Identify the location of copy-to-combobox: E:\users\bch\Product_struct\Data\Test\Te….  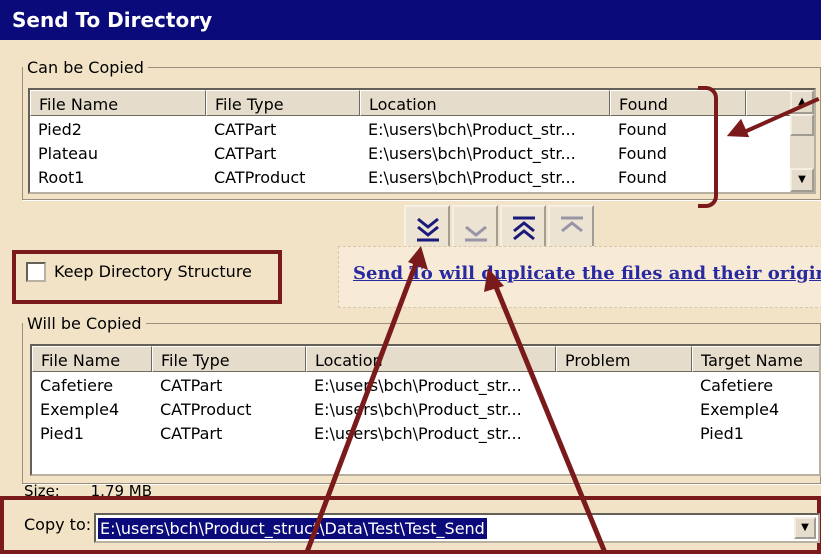
(457, 528).